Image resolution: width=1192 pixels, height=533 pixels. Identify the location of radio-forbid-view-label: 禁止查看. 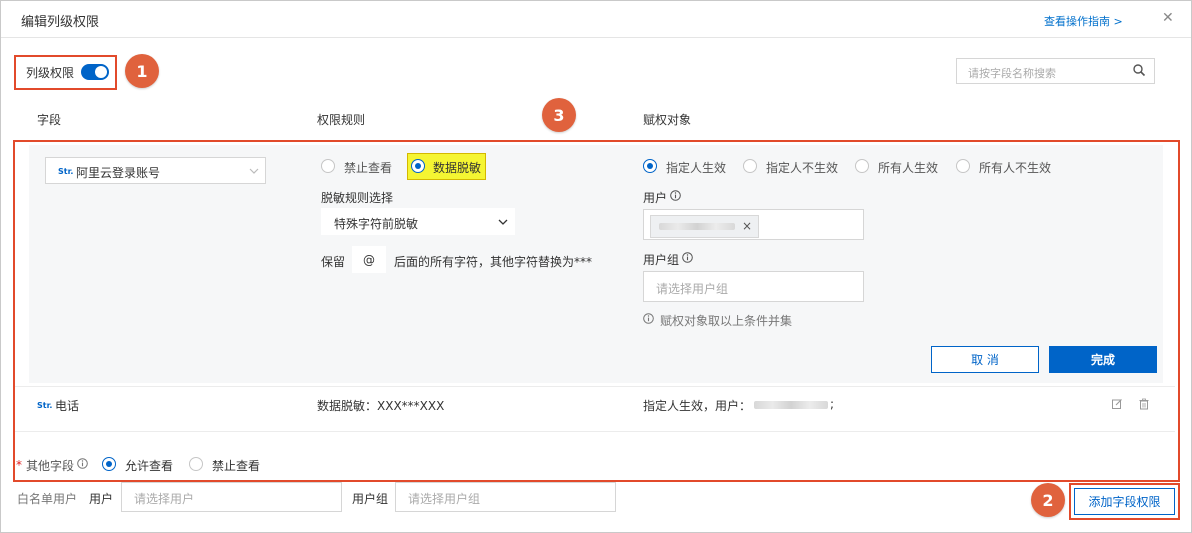
(368, 168).